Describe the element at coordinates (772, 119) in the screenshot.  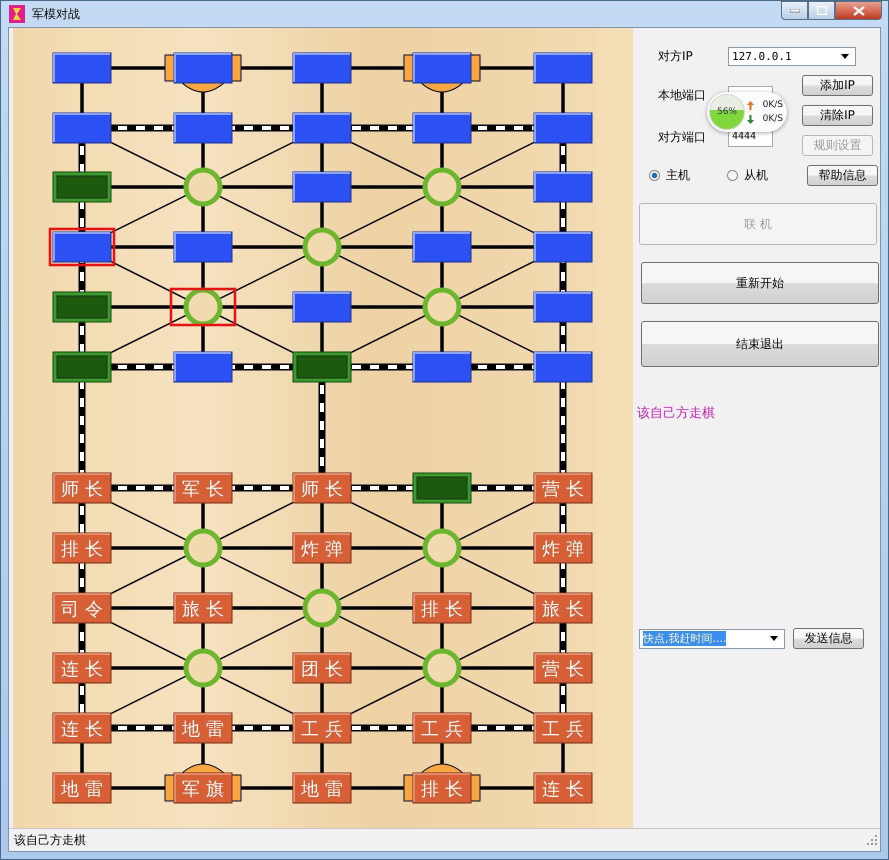
I see `download-rate: 0K/S` at that location.